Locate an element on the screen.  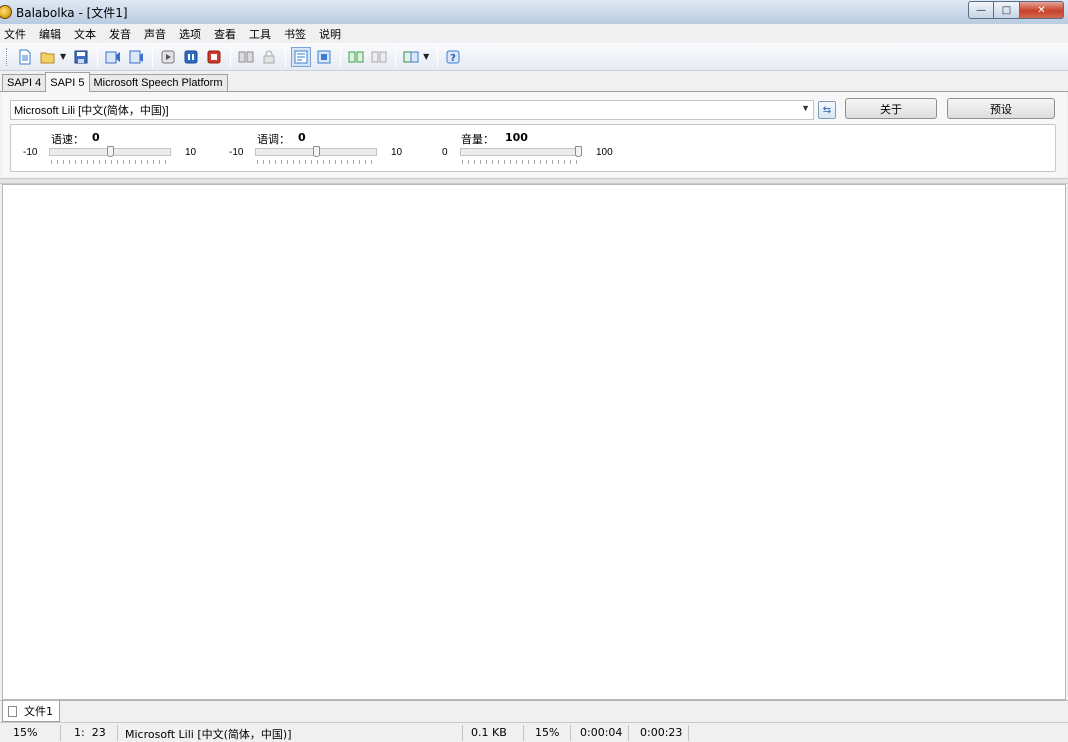
stop-button is located at coordinates (214, 57).